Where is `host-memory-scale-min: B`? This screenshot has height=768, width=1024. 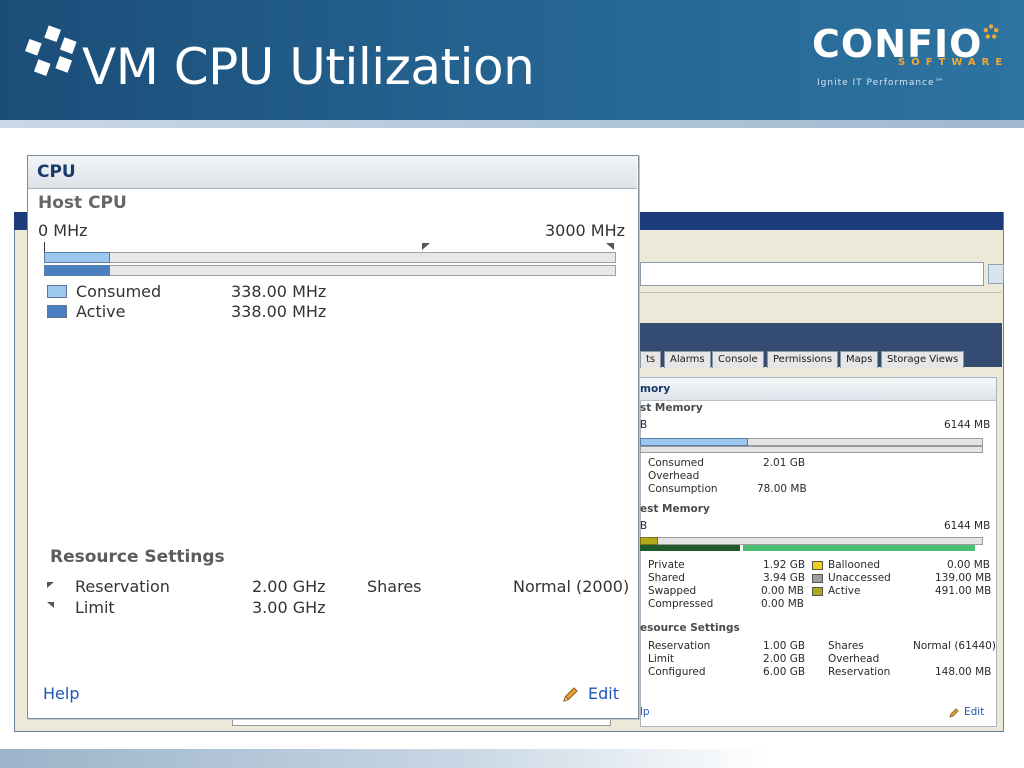
host-memory-scale-min: B is located at coordinates (644, 425).